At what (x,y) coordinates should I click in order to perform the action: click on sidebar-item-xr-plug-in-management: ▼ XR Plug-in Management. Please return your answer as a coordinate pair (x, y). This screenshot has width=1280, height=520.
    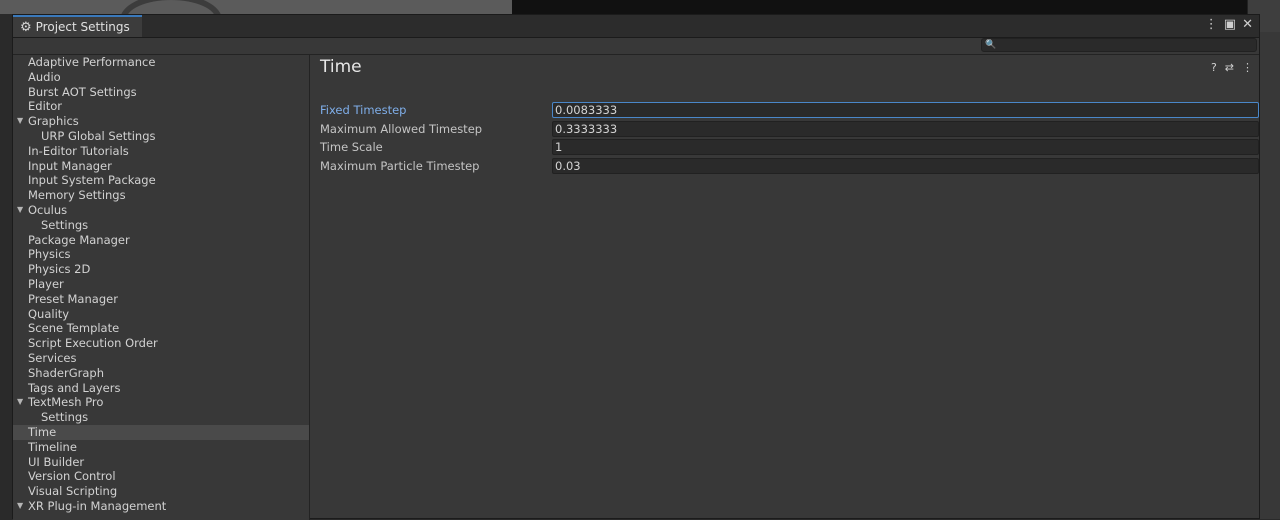
    Looking at the image, I should click on (161, 506).